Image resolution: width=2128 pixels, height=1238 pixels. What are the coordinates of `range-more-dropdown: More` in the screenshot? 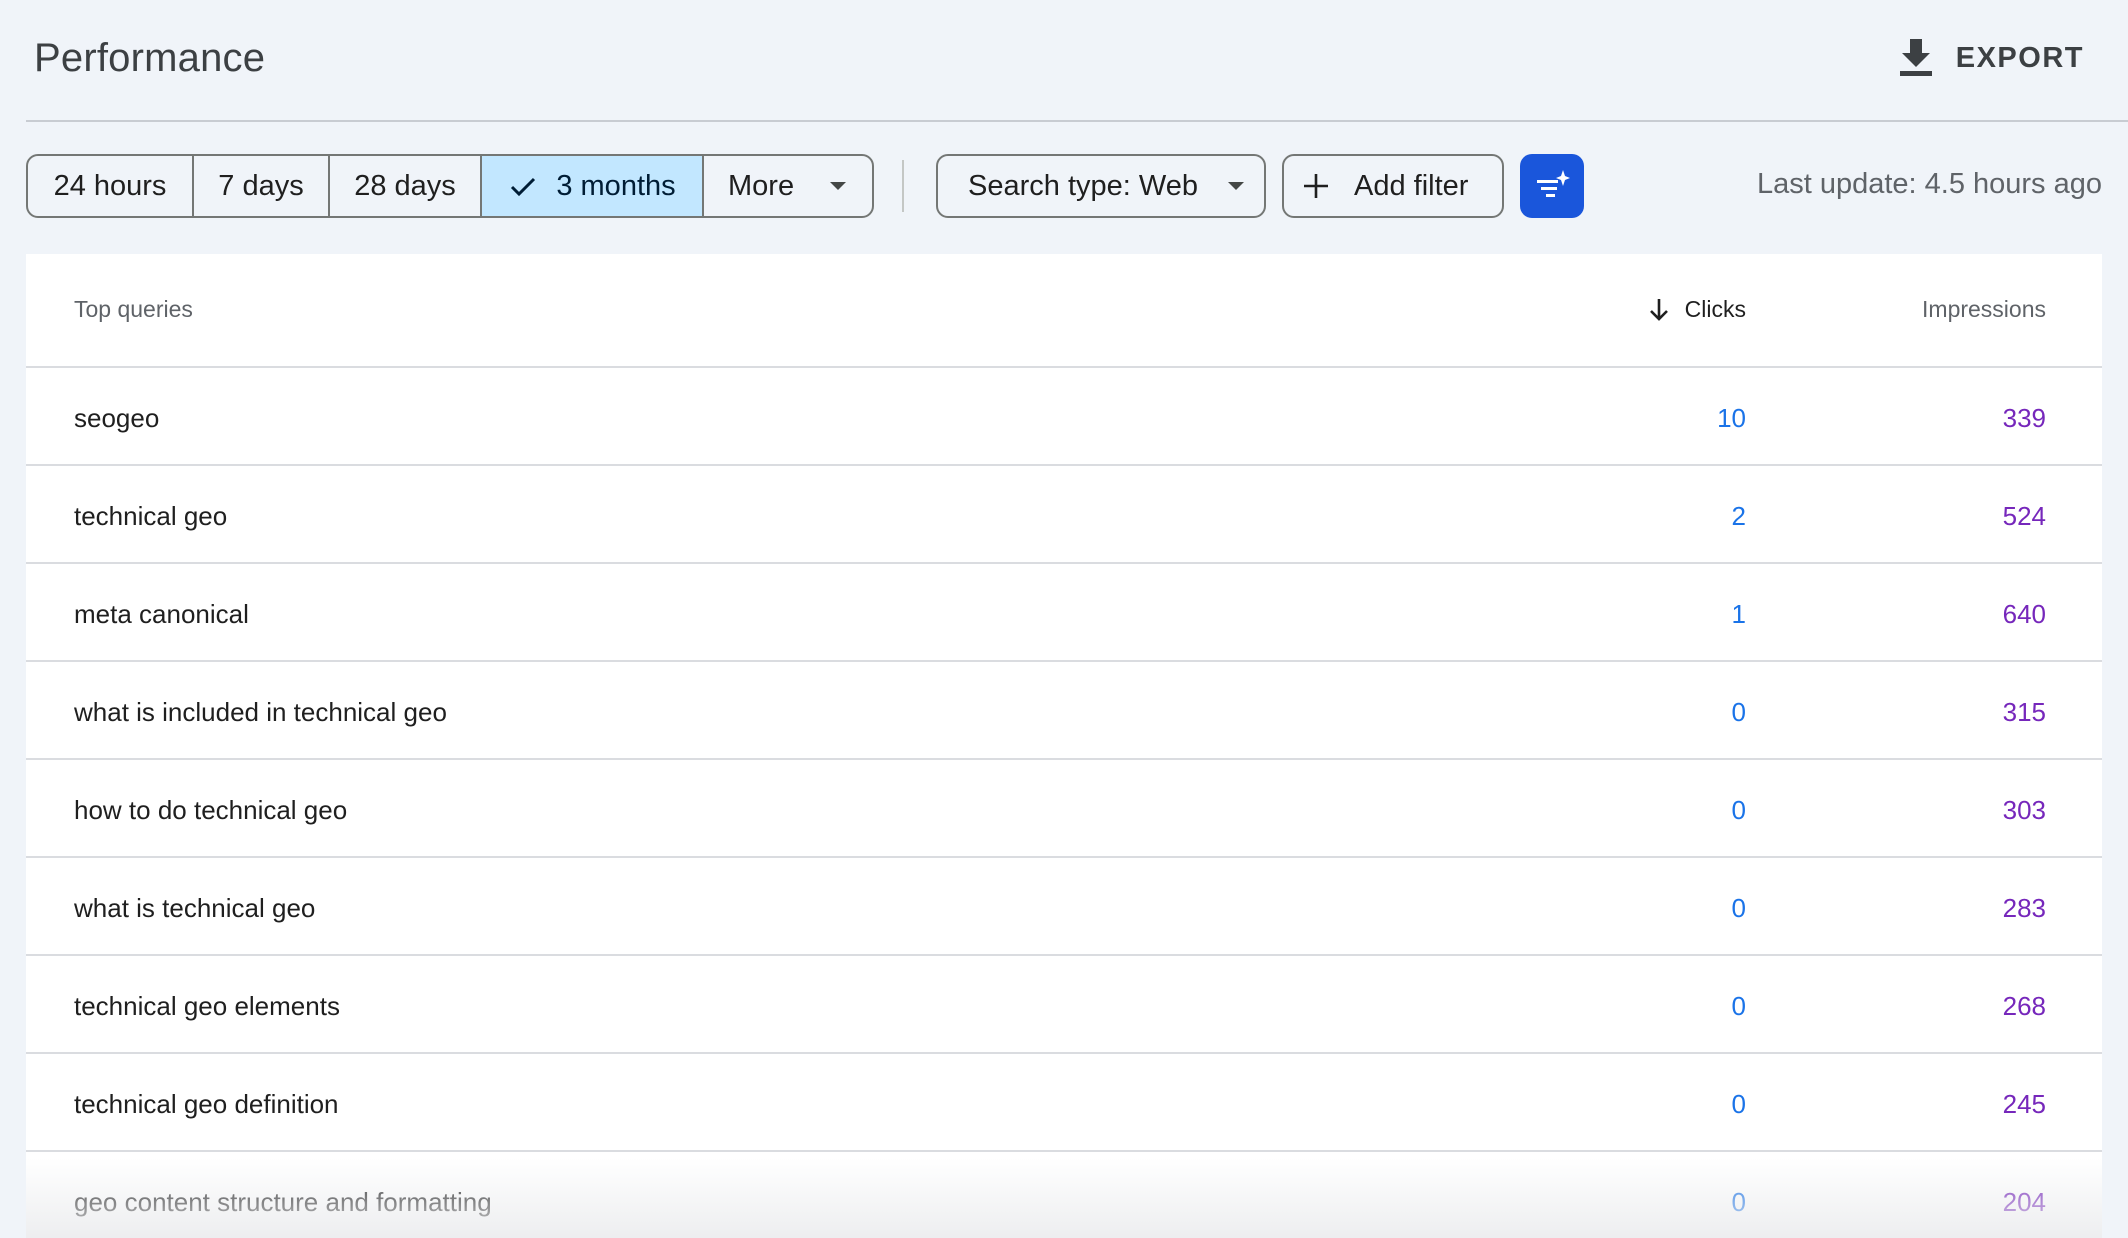 It's located at (788, 186).